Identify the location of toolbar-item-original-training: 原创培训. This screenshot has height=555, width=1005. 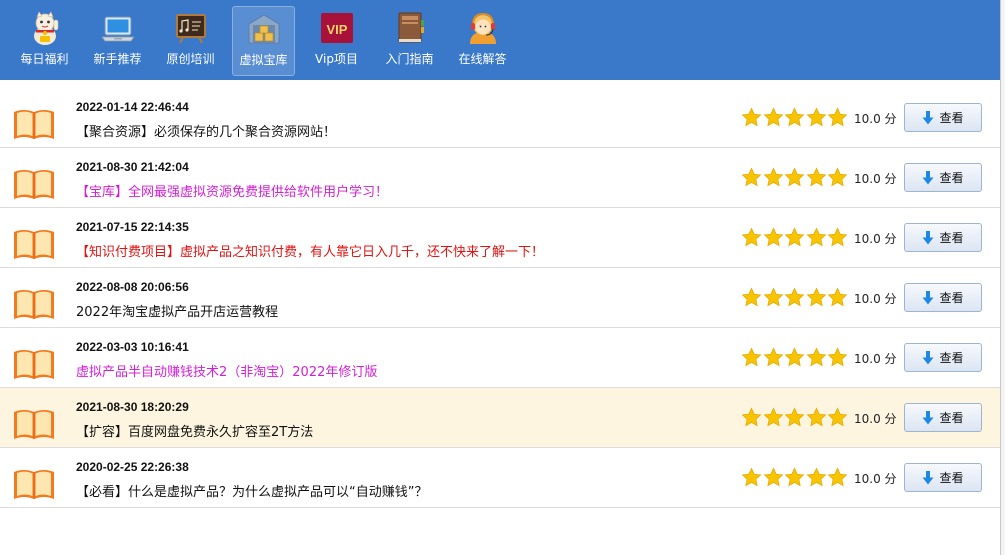
(190, 41).